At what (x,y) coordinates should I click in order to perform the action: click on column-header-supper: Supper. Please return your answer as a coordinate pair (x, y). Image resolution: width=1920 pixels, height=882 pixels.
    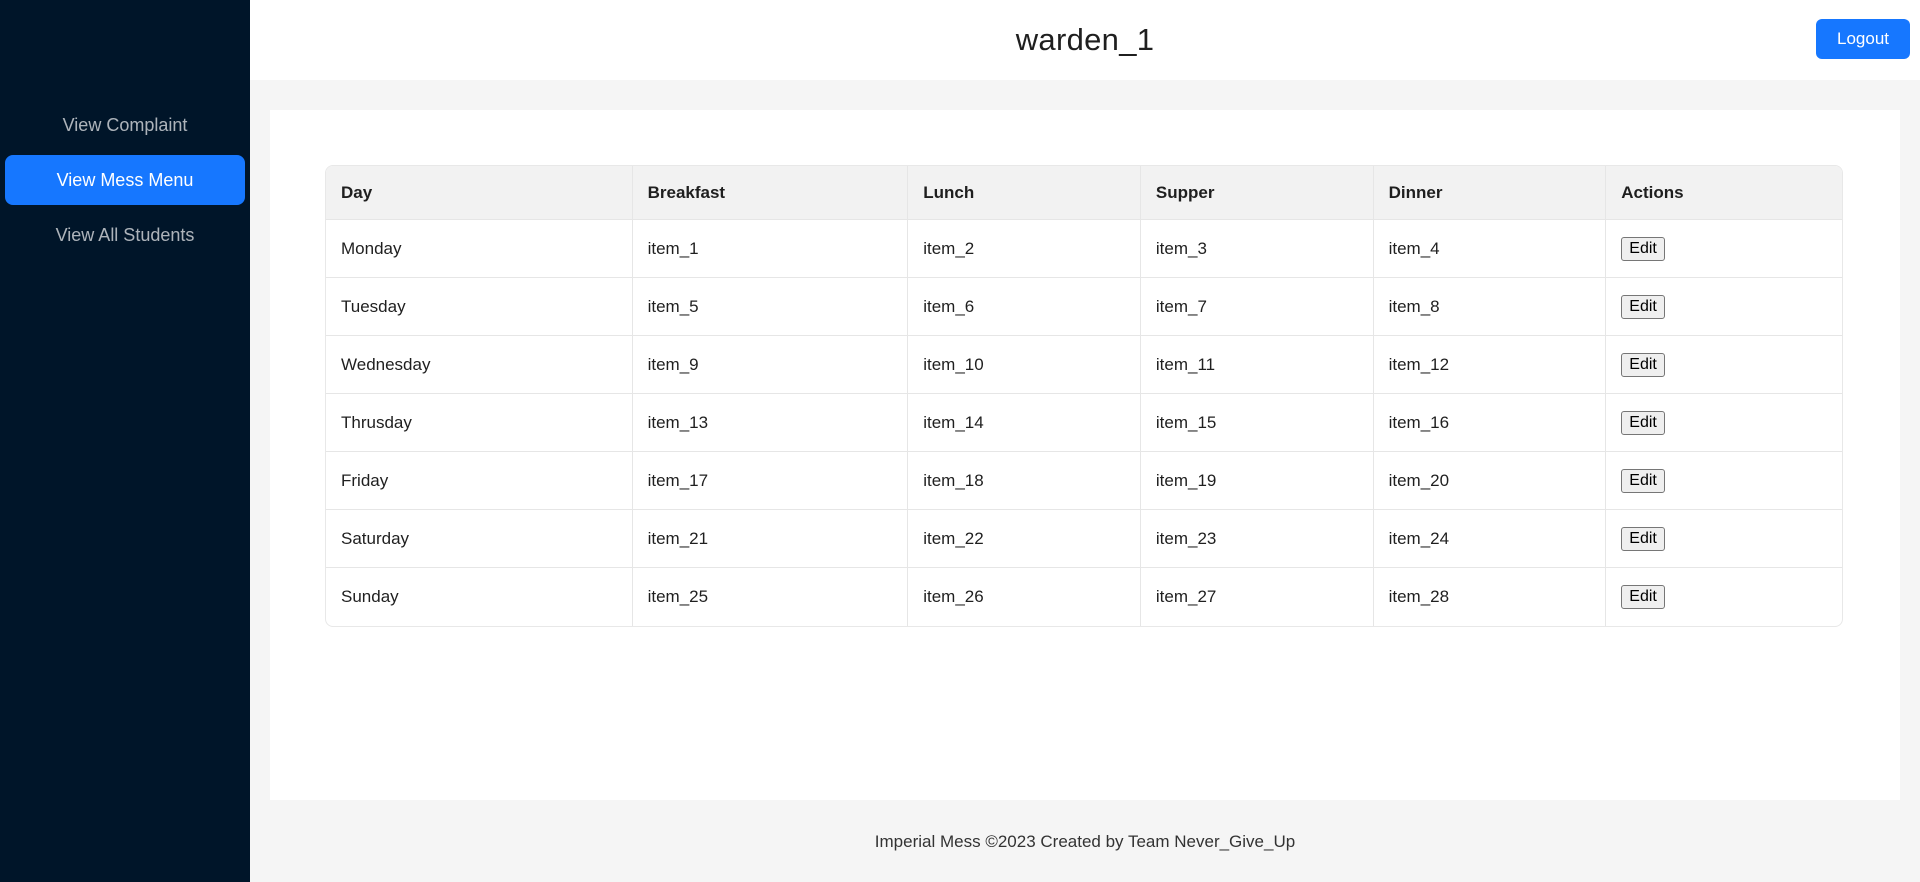
    Looking at the image, I should click on (1257, 193).